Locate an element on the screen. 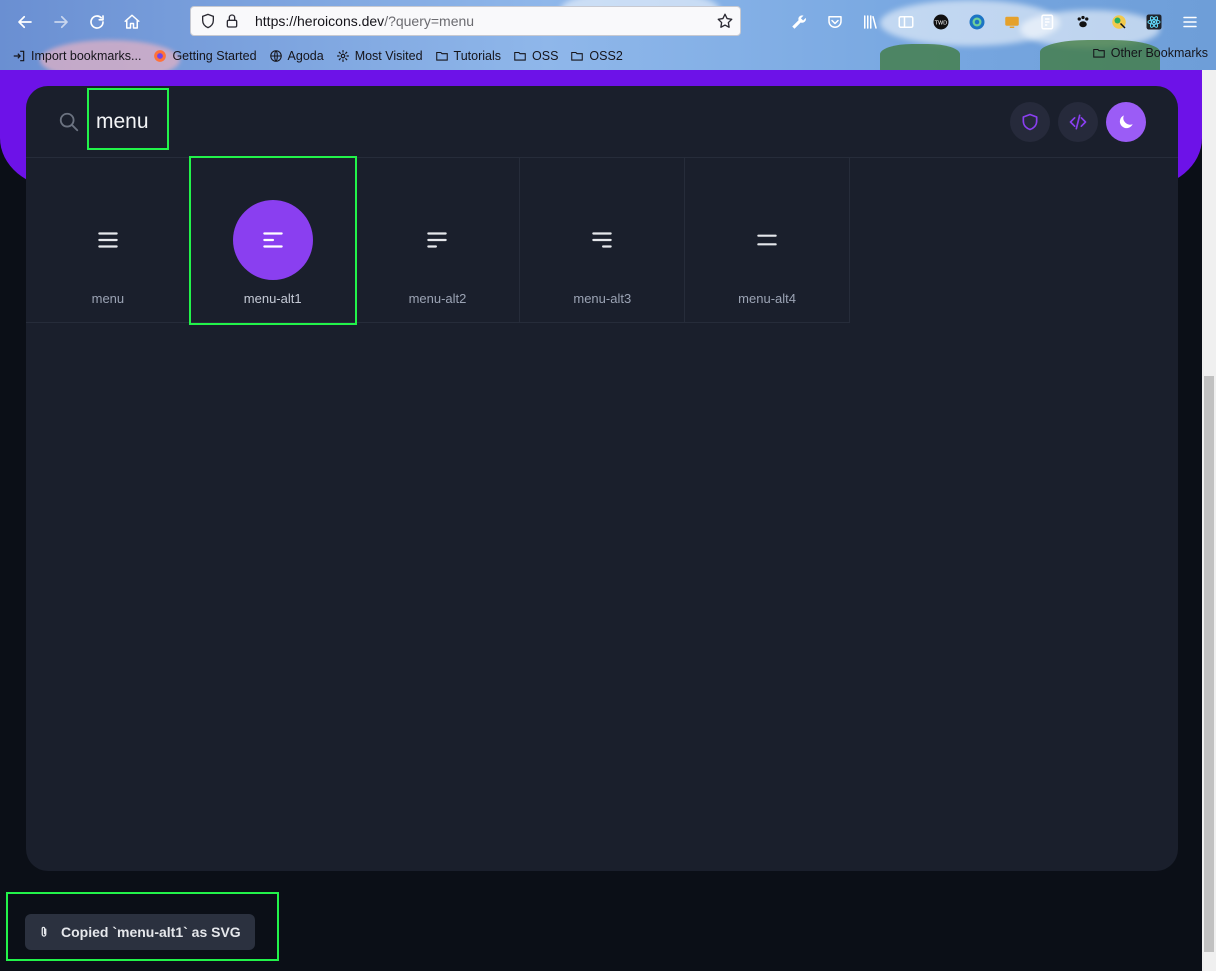 The image size is (1216, 971). bookmark-oss: OSS is located at coordinates (535, 56).